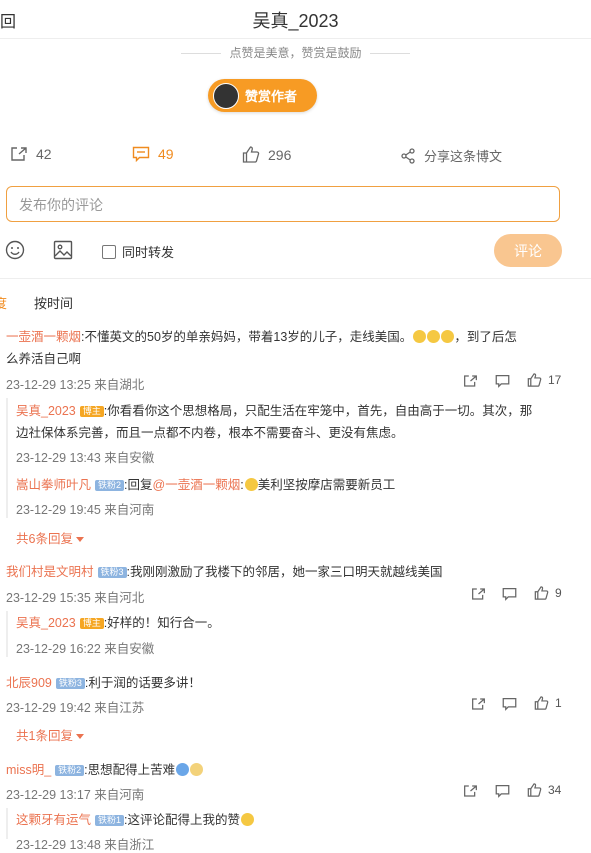 Image resolution: width=591 pixels, height=853 pixels. Describe the element at coordinates (485, 337) in the screenshot. I see `comment-text-tail: ，到了后怎` at that location.